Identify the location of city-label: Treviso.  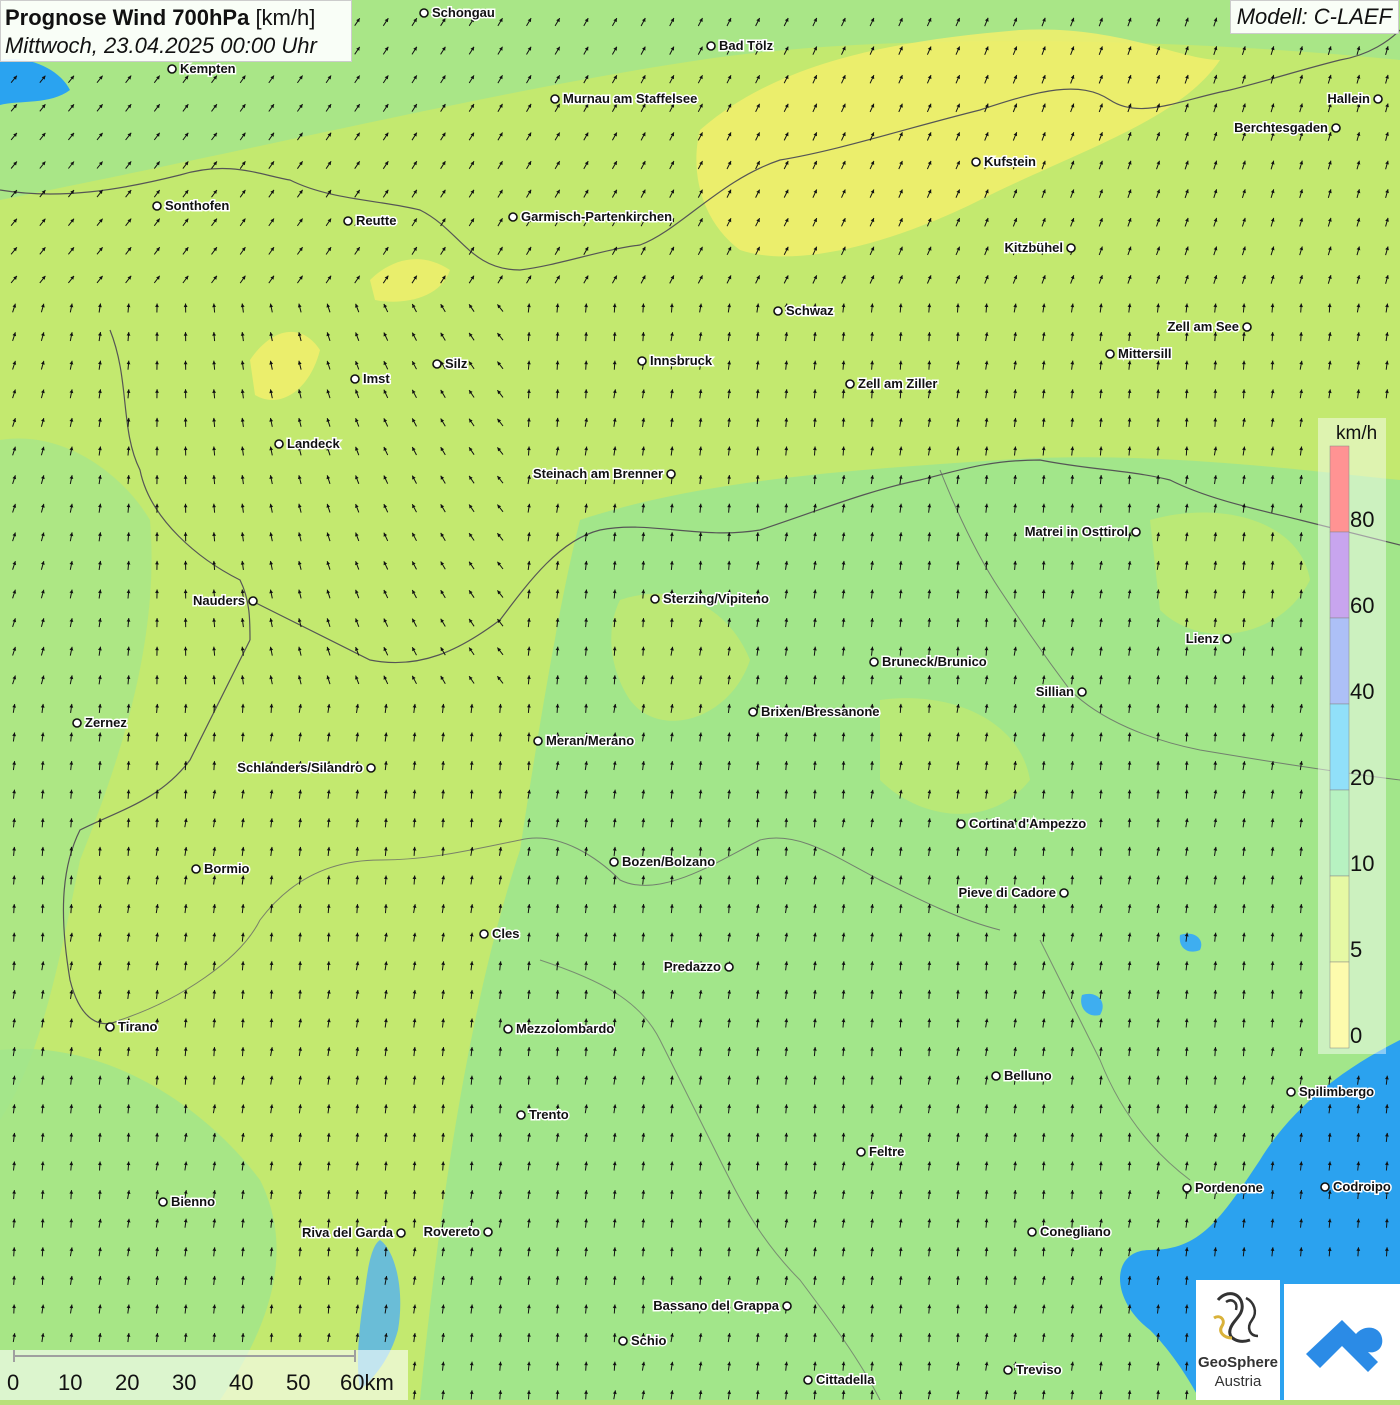
(1039, 1369).